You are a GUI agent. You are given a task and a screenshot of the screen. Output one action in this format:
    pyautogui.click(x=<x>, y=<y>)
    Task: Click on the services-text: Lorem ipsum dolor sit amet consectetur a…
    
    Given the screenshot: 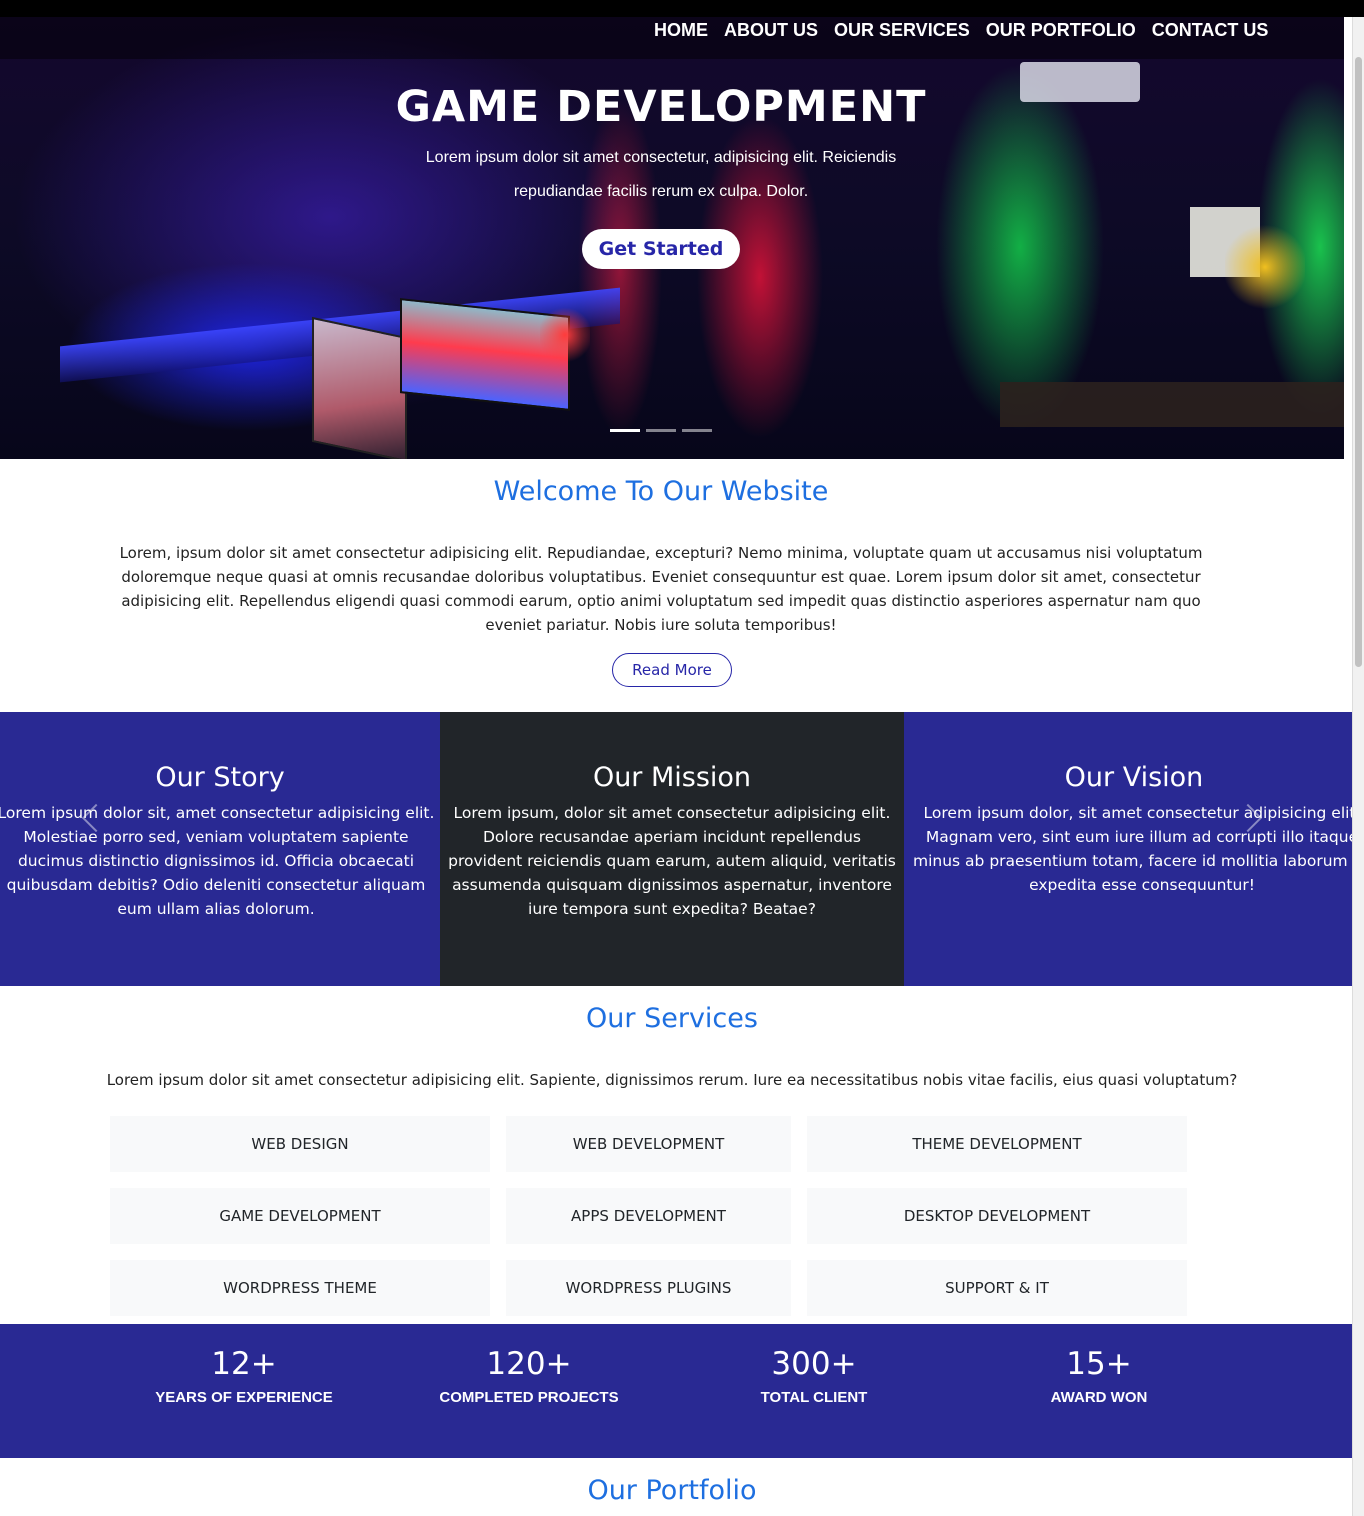 What is the action you would take?
    pyautogui.click(x=672, y=1080)
    